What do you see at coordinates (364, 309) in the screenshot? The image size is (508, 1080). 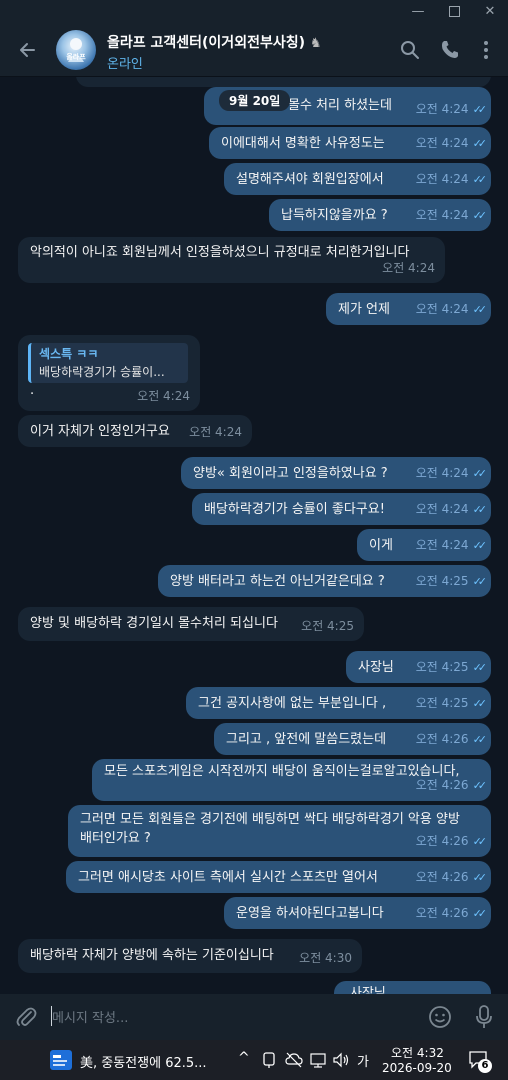 I see `message-text: 제가 언제` at bounding box center [364, 309].